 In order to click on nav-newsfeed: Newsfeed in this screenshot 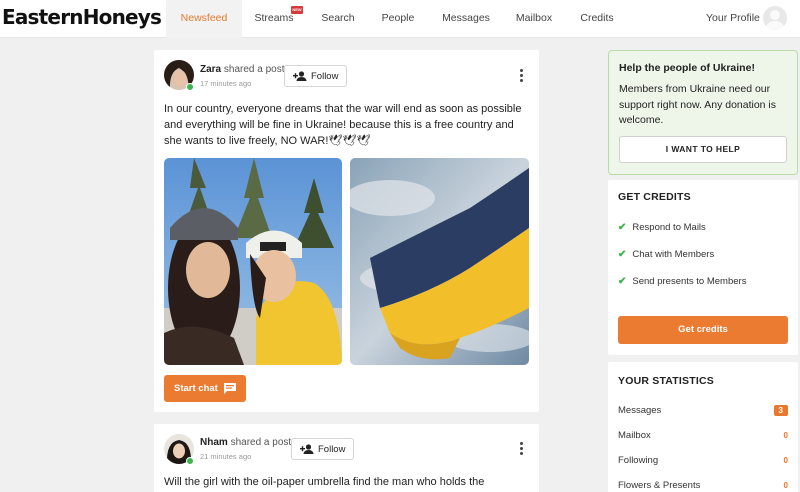, I will do `click(204, 19)`.